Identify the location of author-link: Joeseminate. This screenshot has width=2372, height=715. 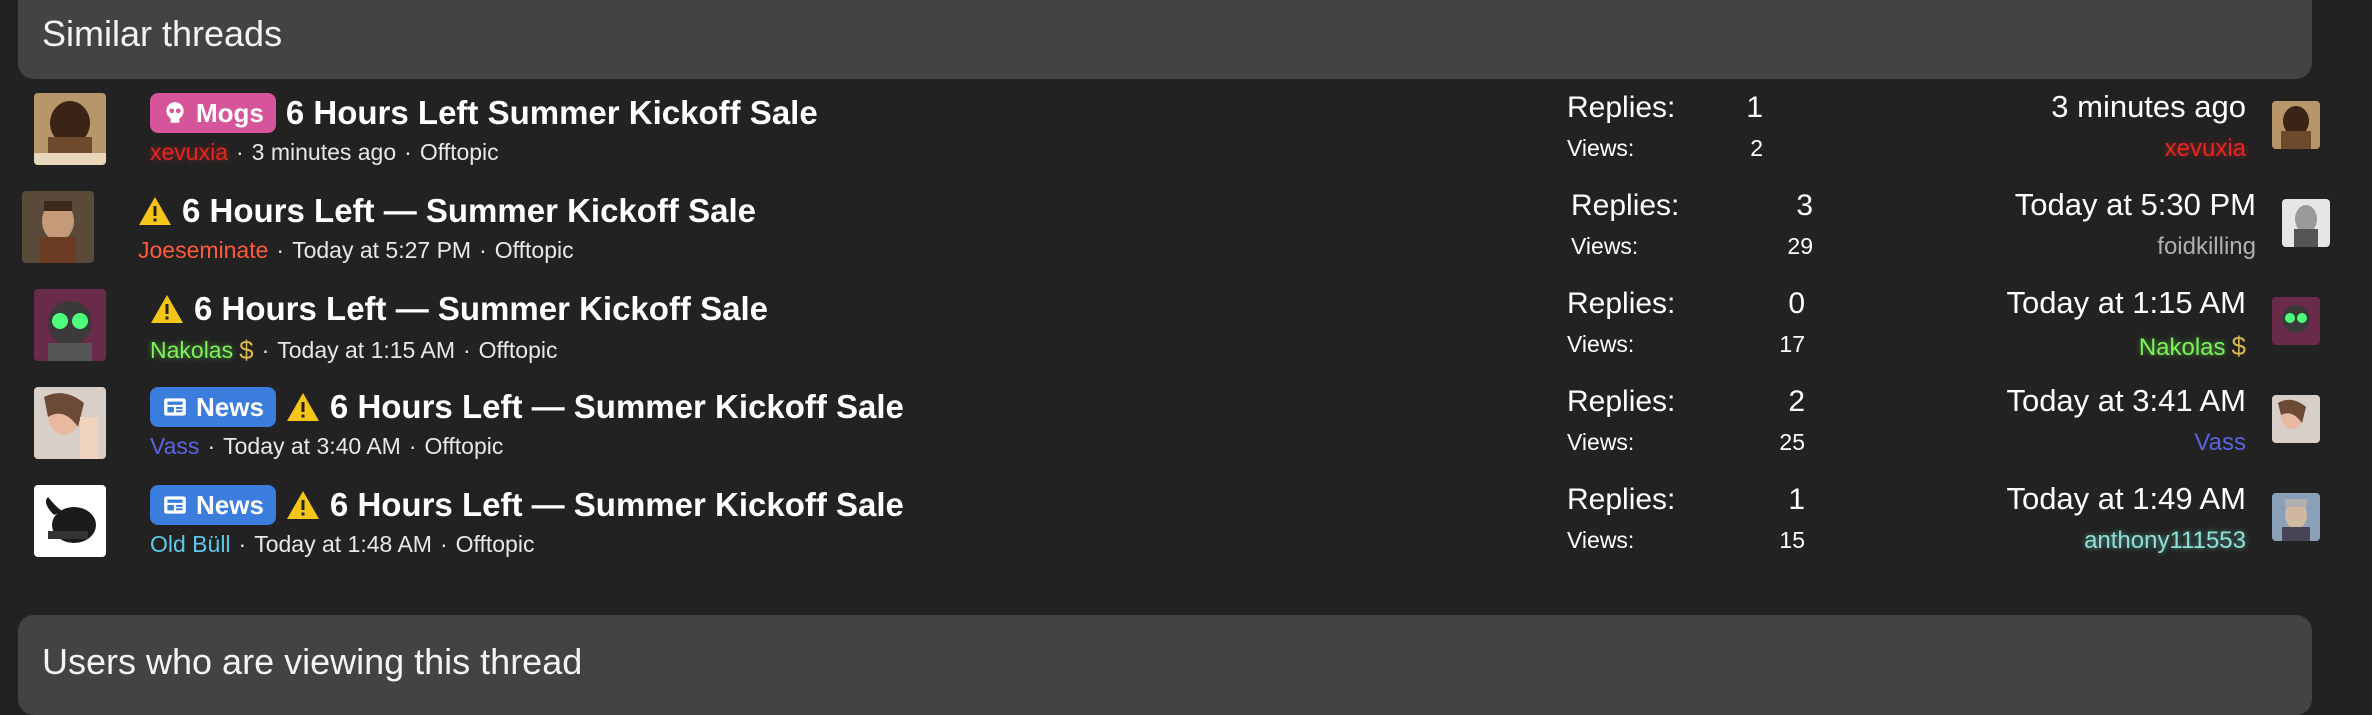
(203, 250).